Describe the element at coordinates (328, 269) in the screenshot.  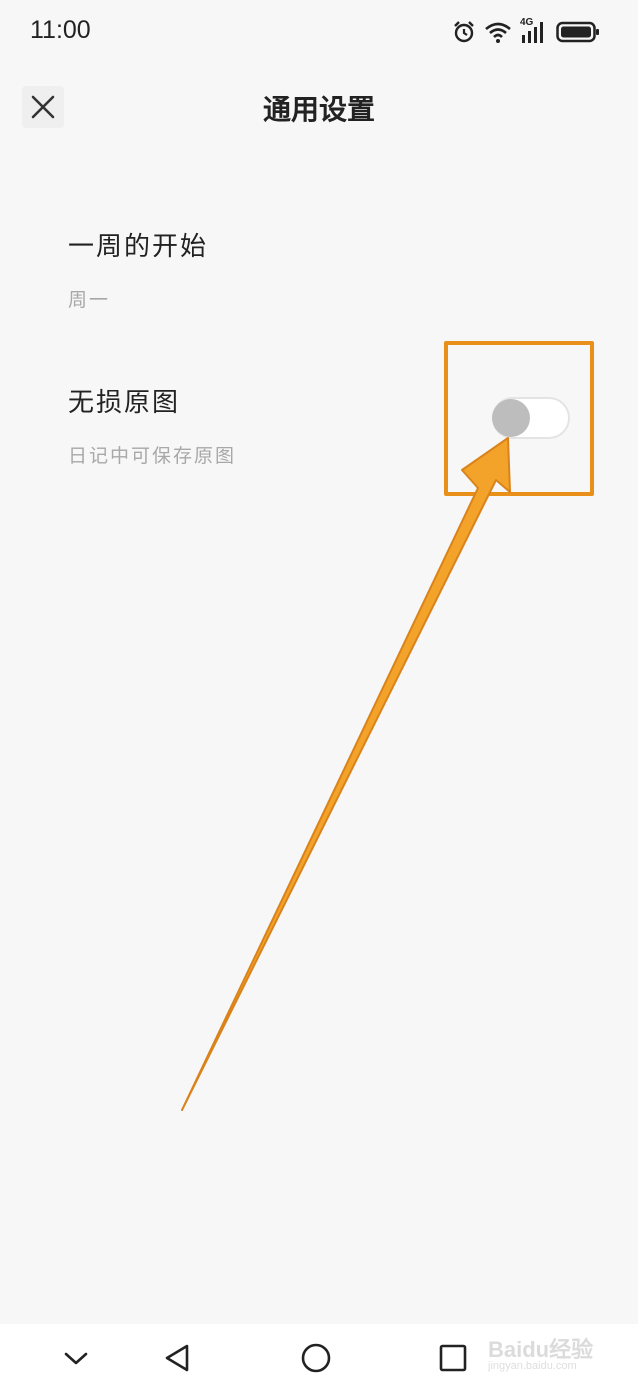
I see `setting-week-start: 一周的开始 周一` at that location.